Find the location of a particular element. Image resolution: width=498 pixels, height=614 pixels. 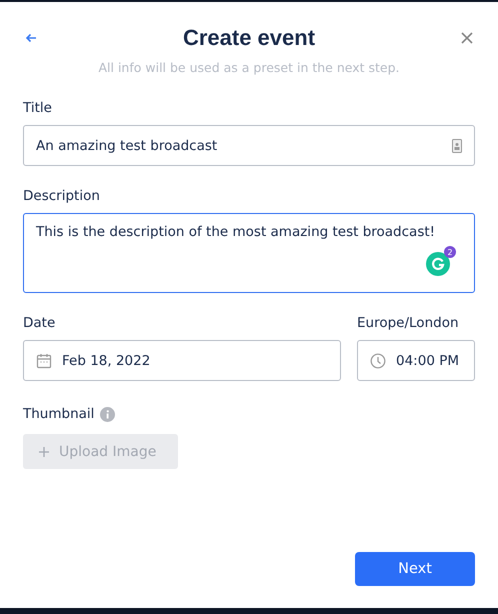

count-badge: 2 is located at coordinates (450, 252).